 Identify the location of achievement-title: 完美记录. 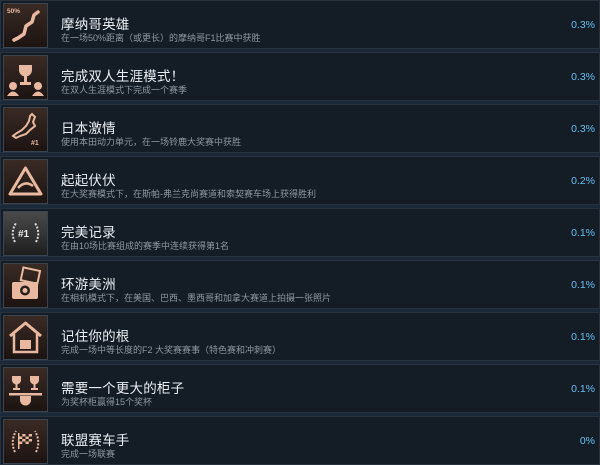
(88, 232).